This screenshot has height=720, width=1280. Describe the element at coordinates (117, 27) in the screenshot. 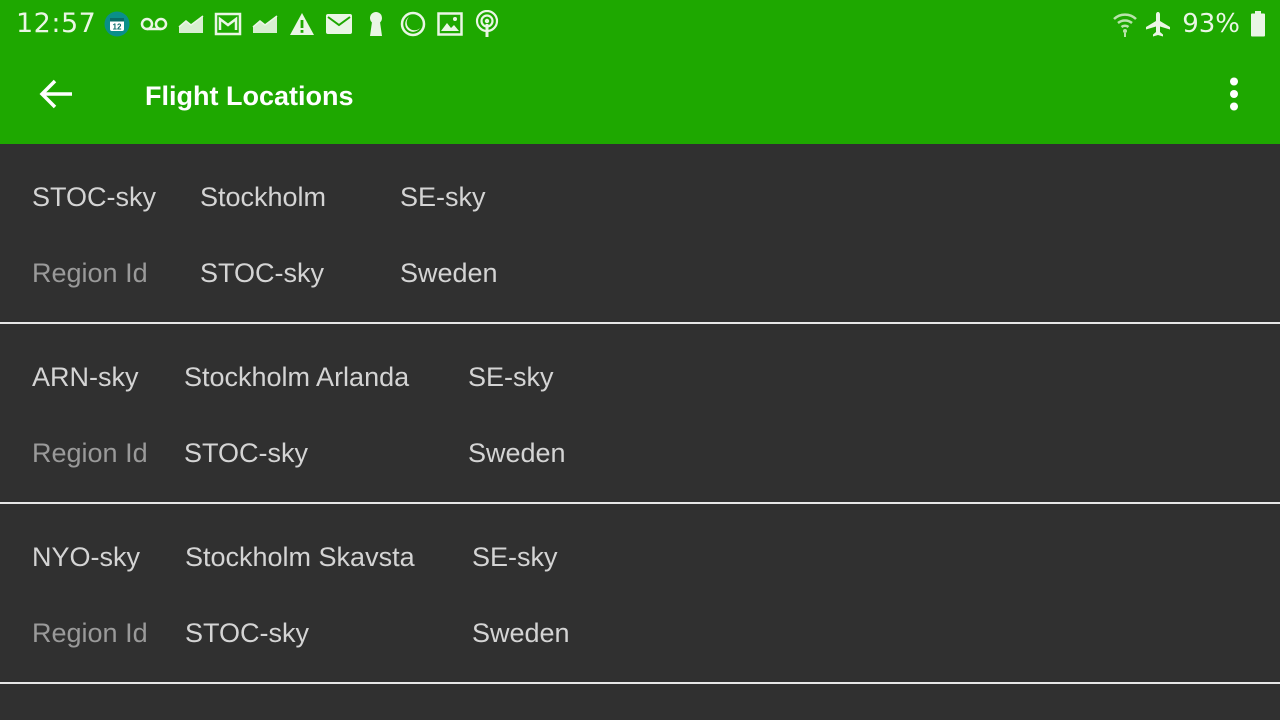

I see `calendar-day: 12` at that location.